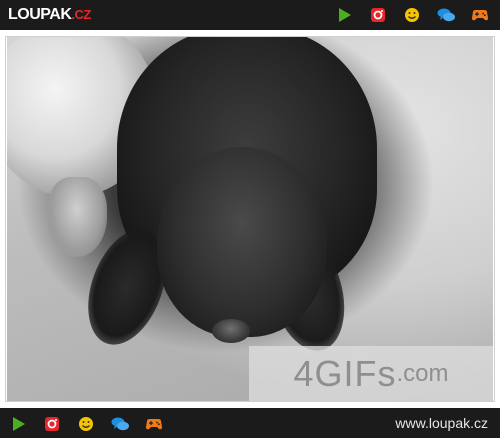 The width and height of the screenshot is (500, 438). What do you see at coordinates (250, 15) in the screenshot?
I see `top-bar: LOUPAK .CZ` at bounding box center [250, 15].